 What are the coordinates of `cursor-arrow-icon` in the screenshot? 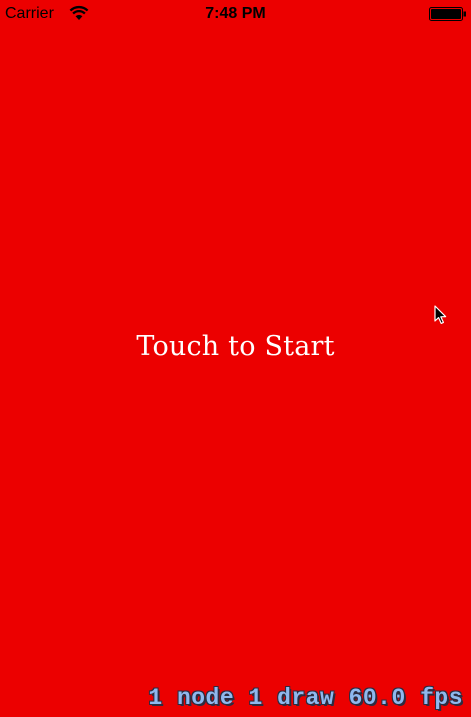 It's located at (440, 314).